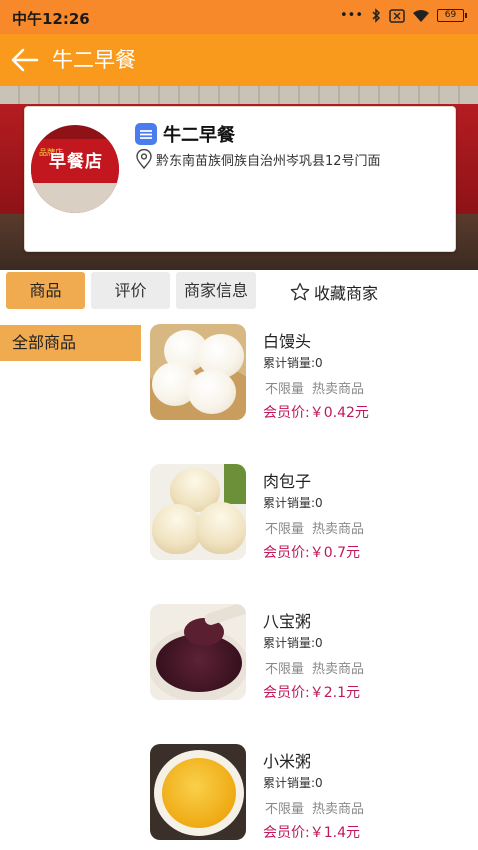 This screenshot has width=478, height=850. What do you see at coordinates (351, 15) in the screenshot?
I see `more-dots-icon: •••` at bounding box center [351, 15].